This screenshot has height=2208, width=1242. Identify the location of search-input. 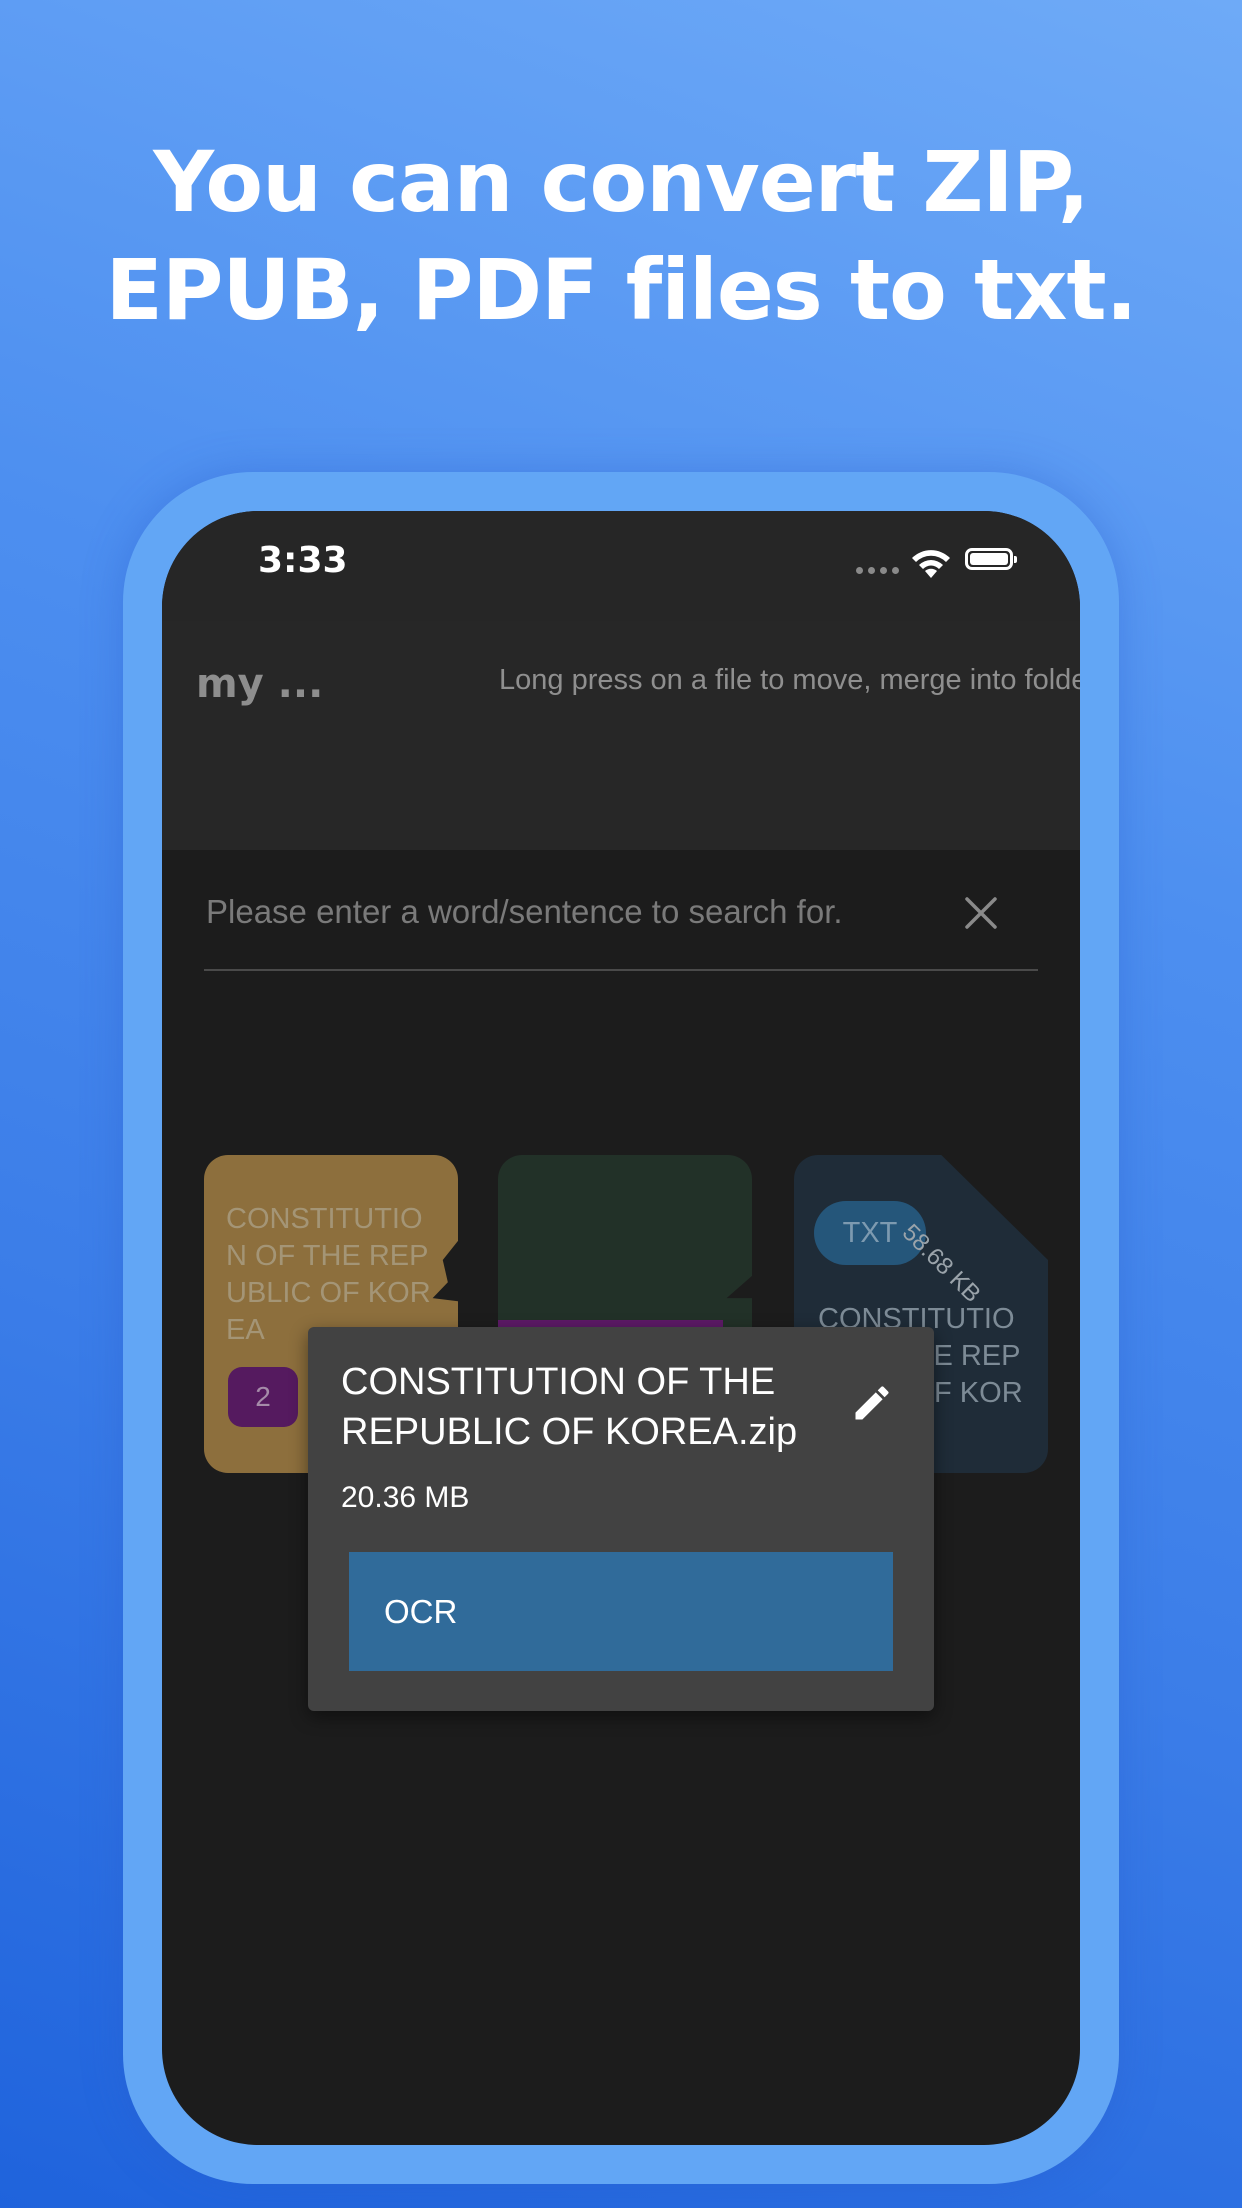
(576, 912).